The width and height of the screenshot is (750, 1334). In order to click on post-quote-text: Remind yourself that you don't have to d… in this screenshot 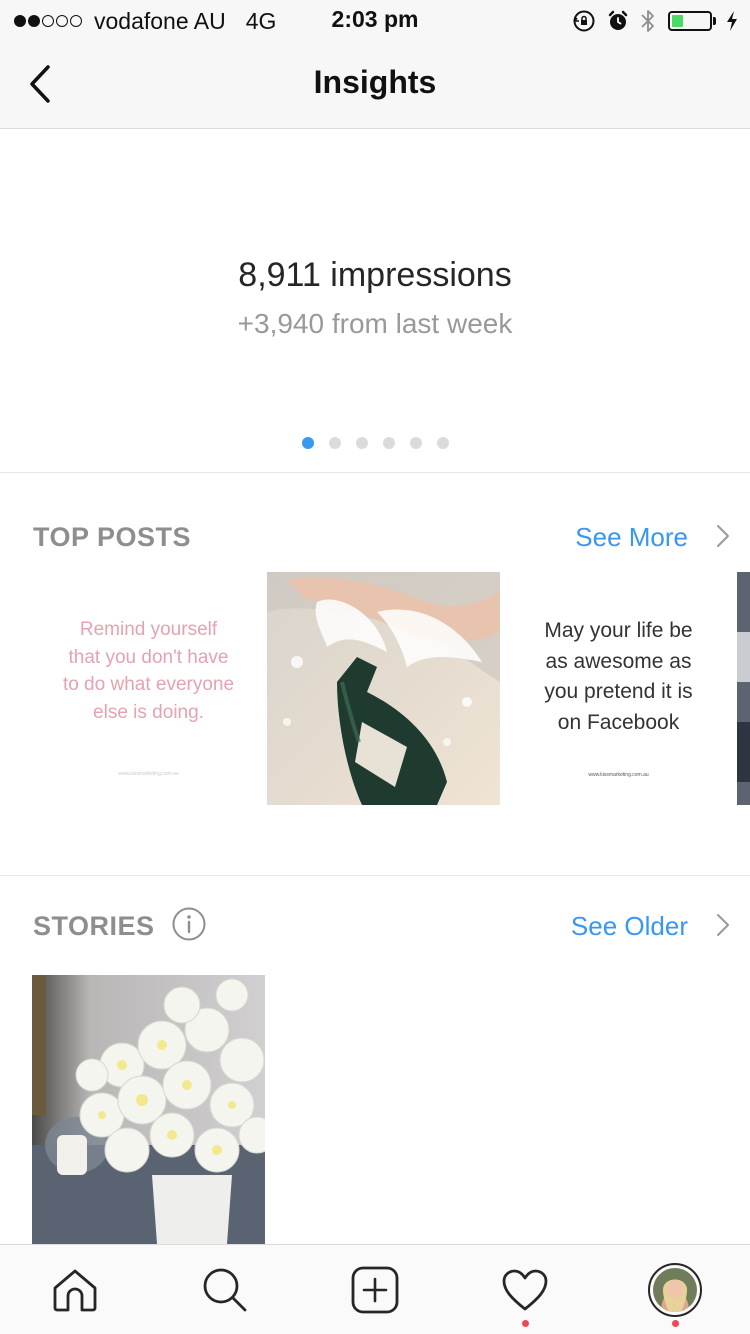, I will do `click(148, 671)`.